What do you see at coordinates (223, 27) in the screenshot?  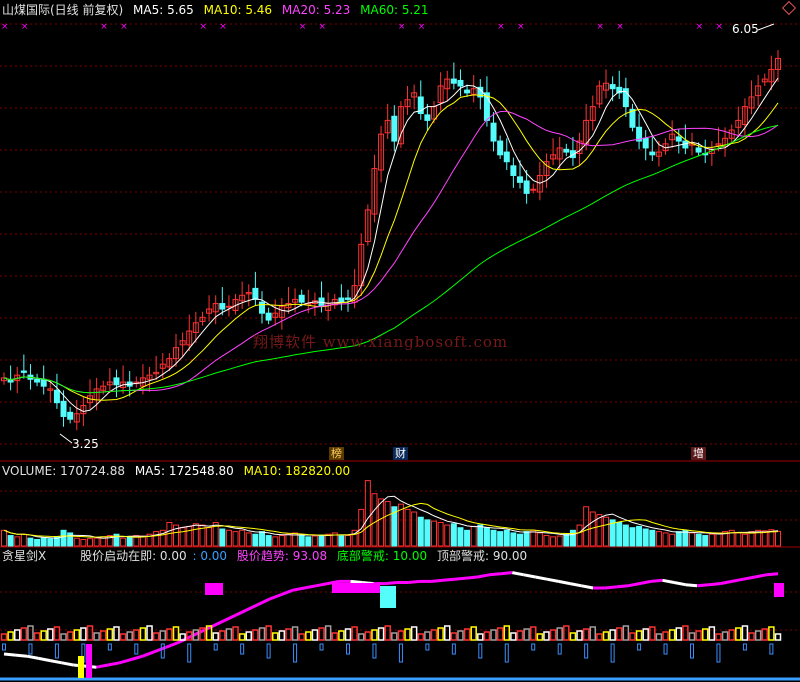 I see `top-marker-33: ×` at bounding box center [223, 27].